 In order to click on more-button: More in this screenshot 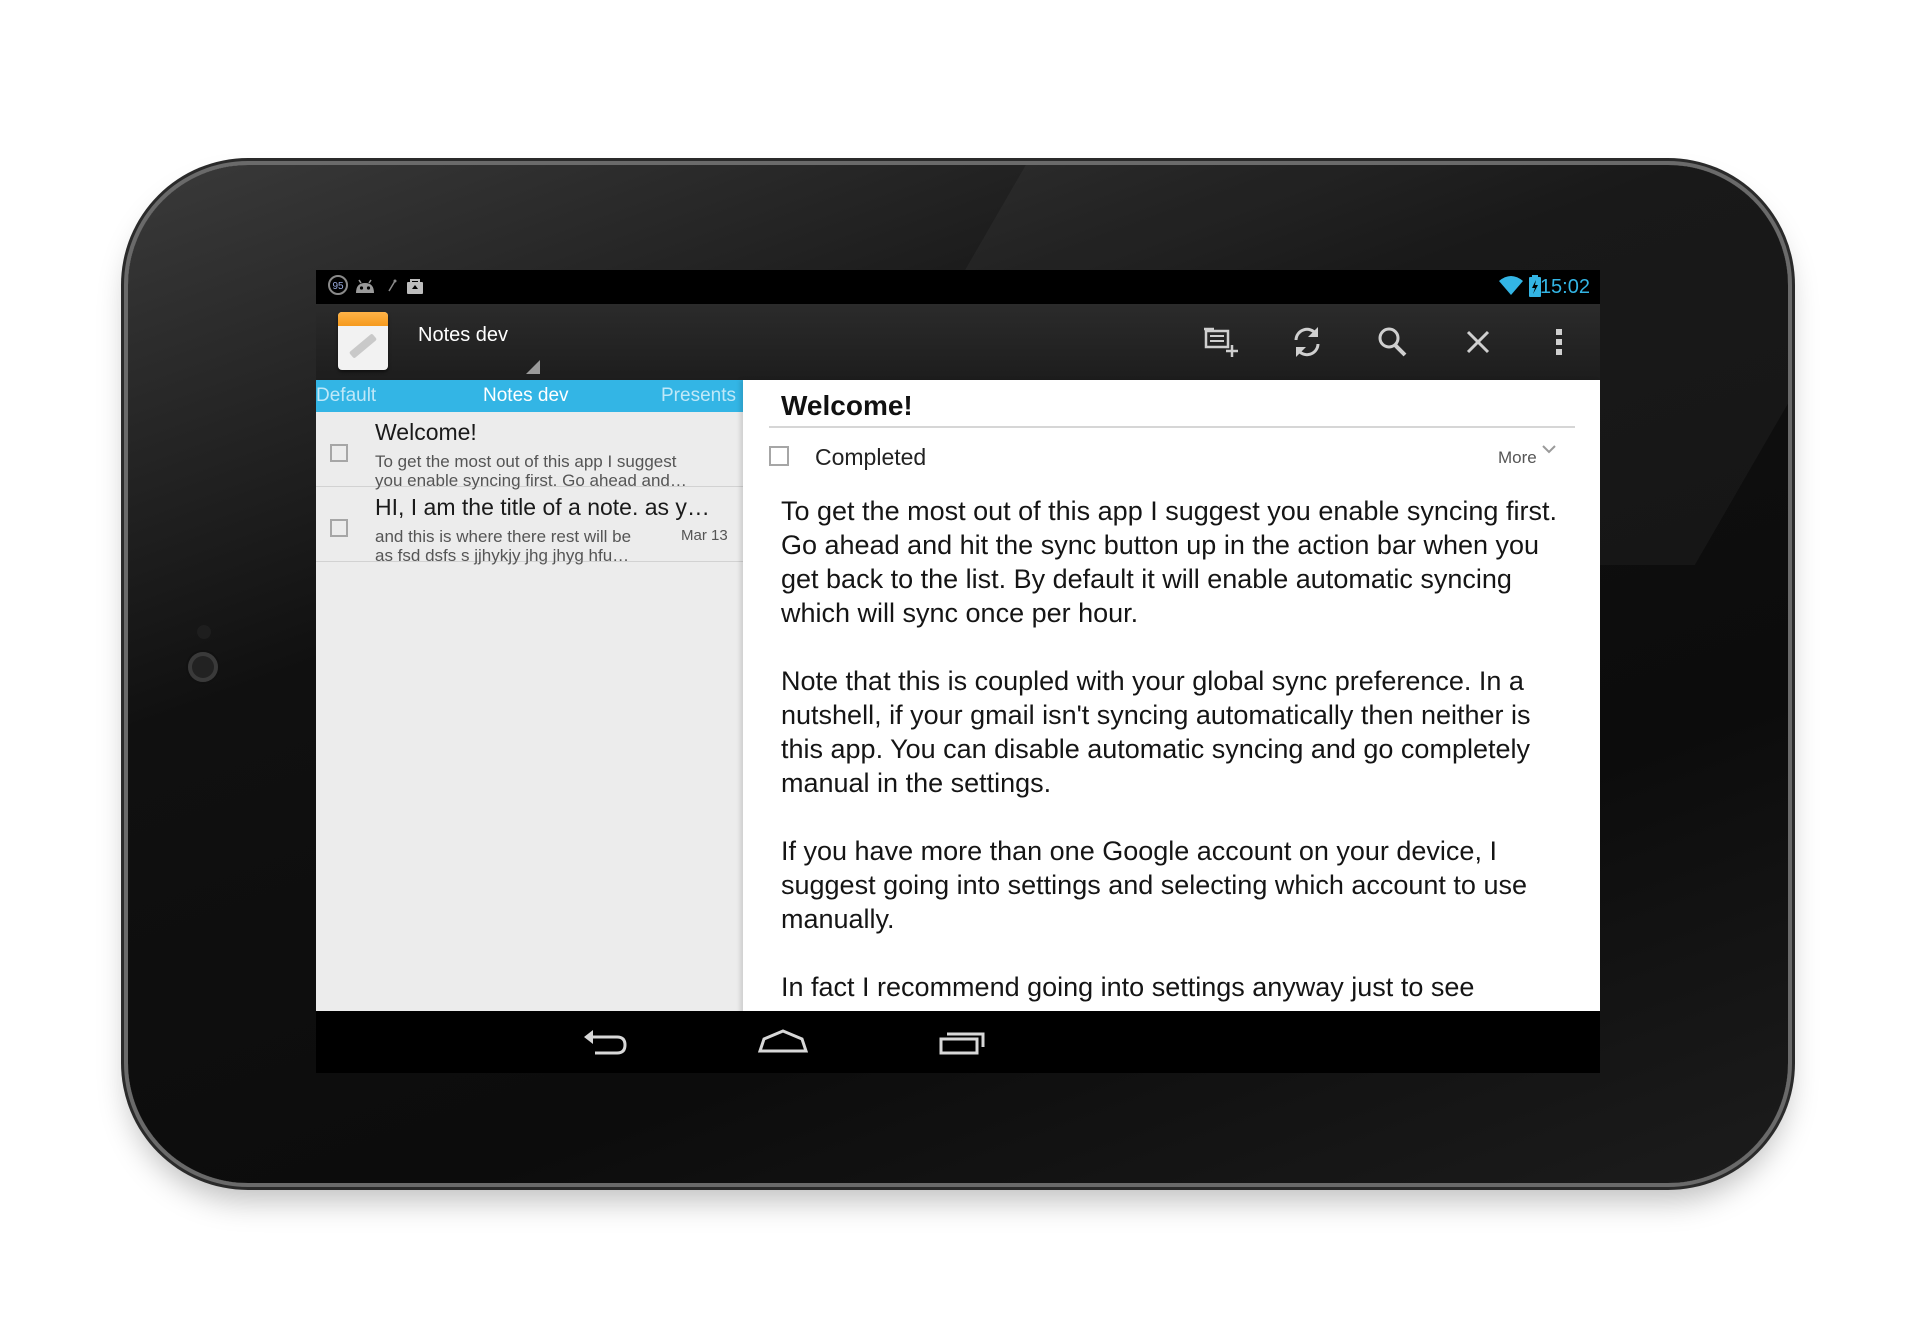, I will do `click(1517, 458)`.